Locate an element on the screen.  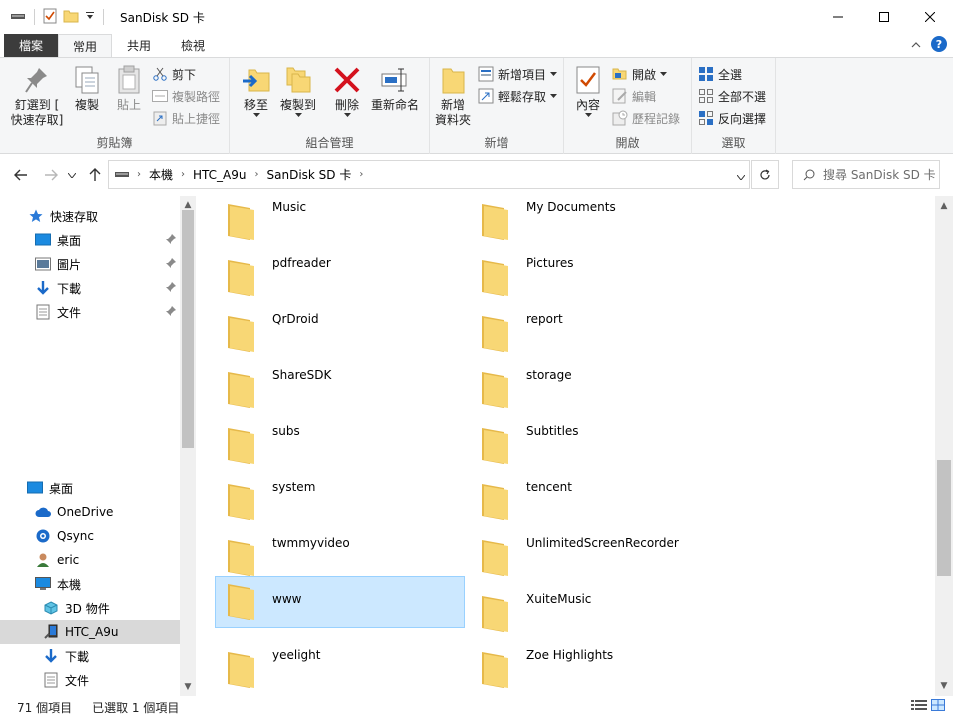
properties-icon is located at coordinates (50, 17).